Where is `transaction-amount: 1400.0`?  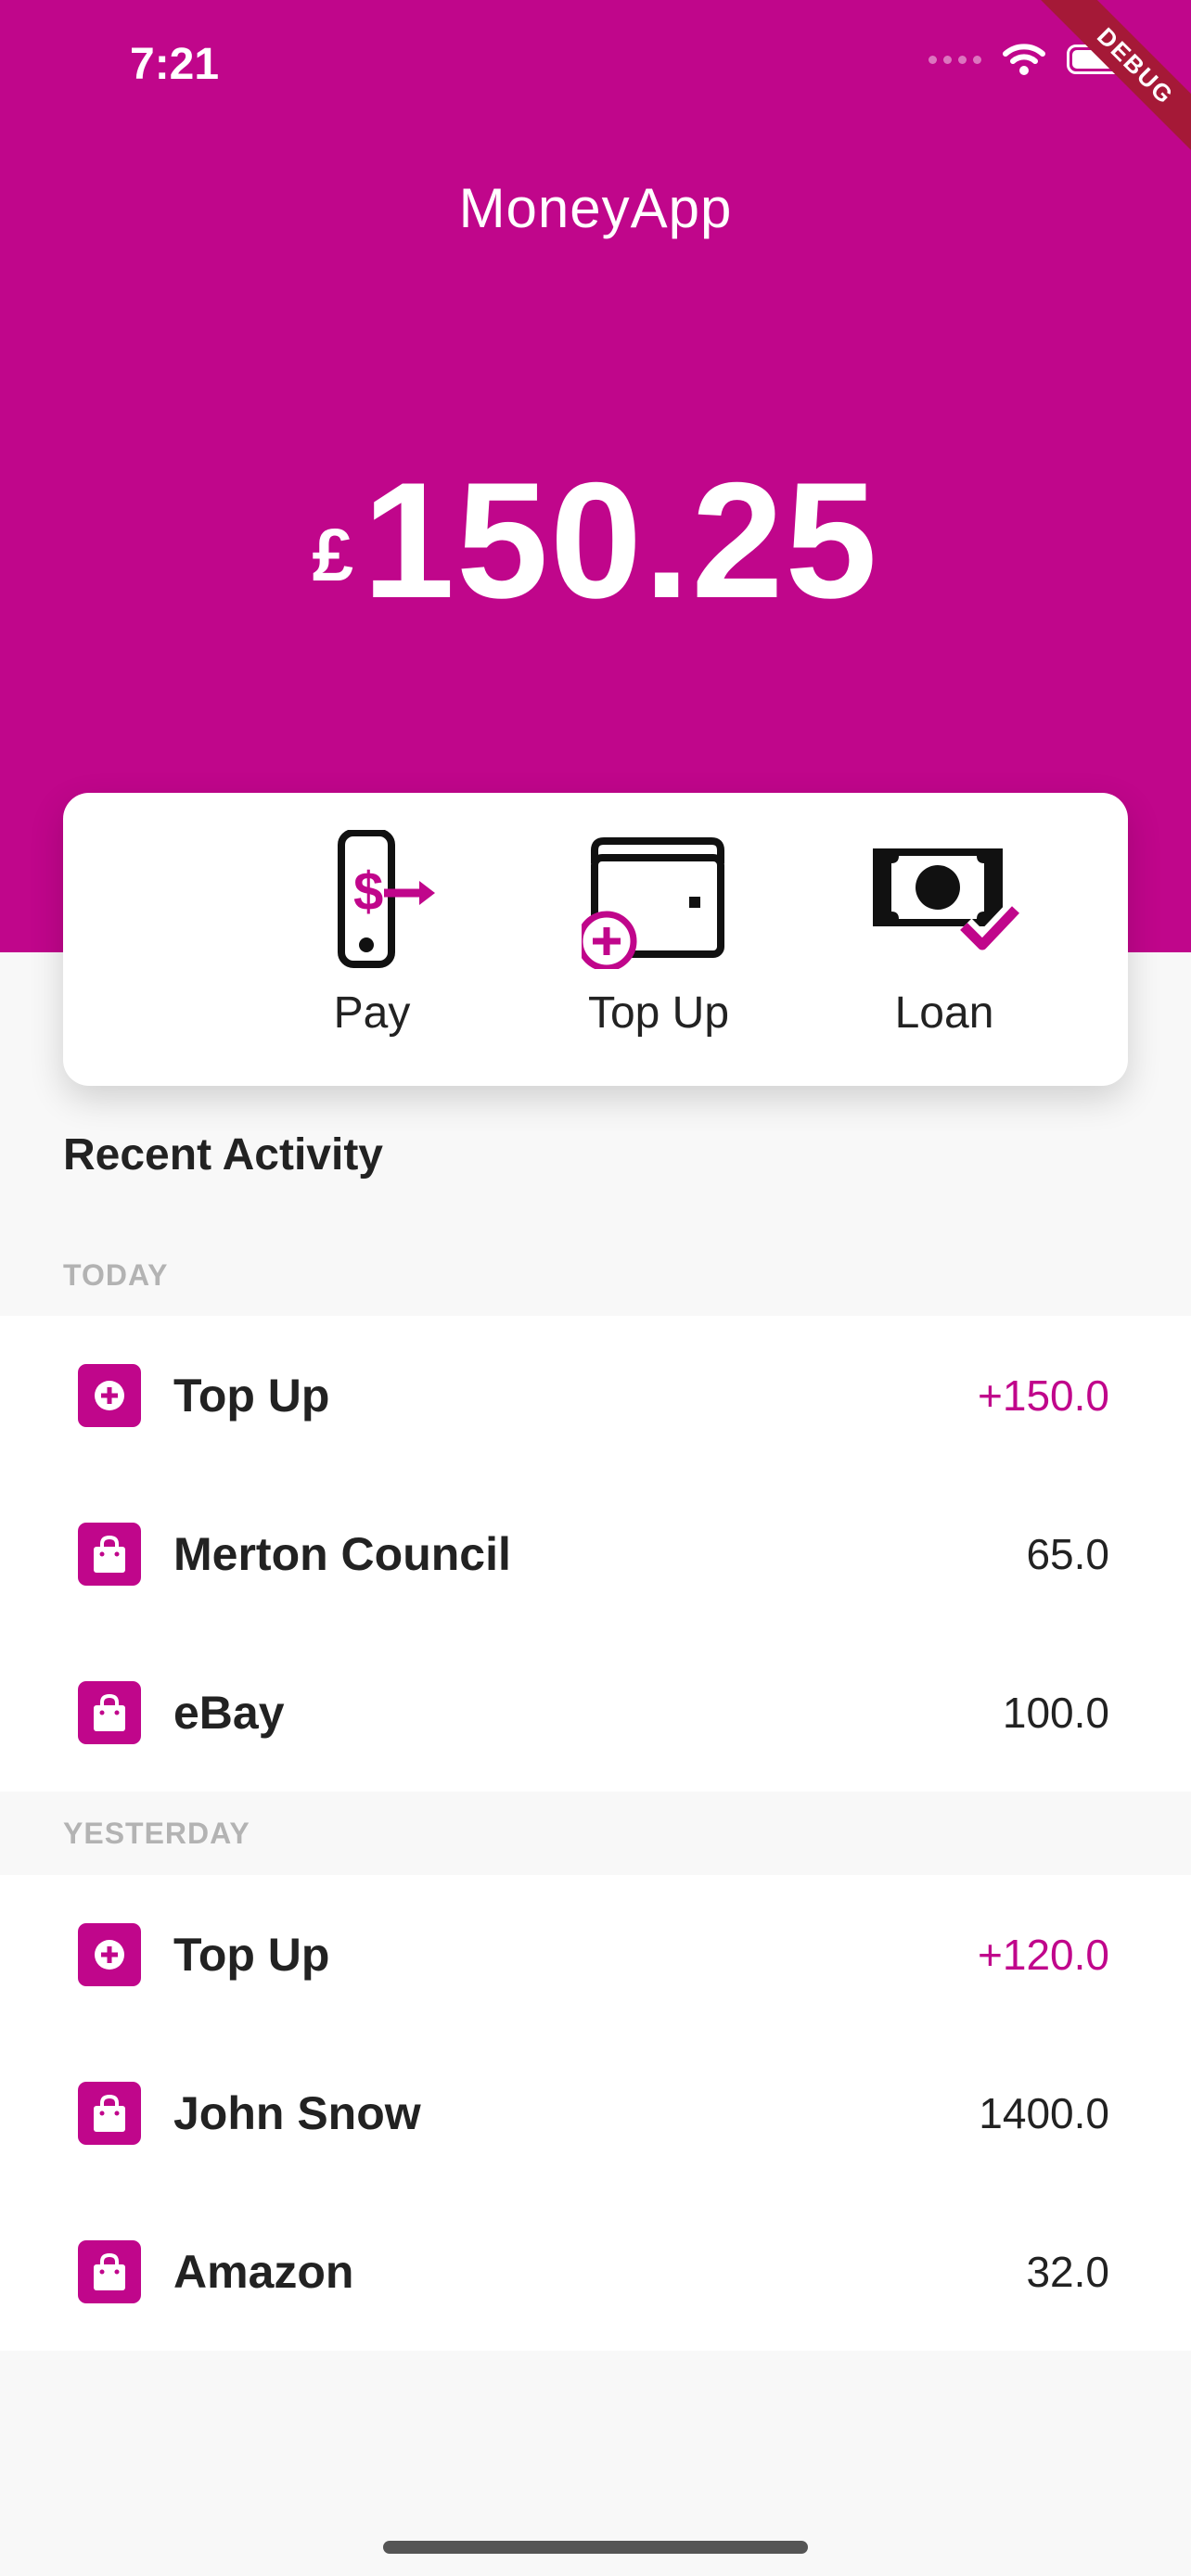 transaction-amount: 1400.0 is located at coordinates (1044, 2112).